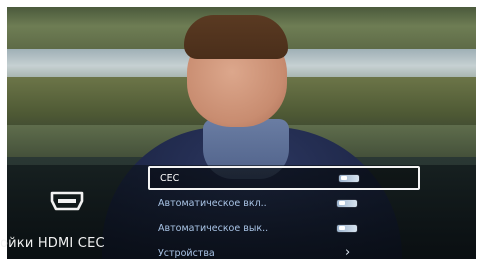 The image size is (483, 266). I want to click on auto-on-toggle, so click(347, 203).